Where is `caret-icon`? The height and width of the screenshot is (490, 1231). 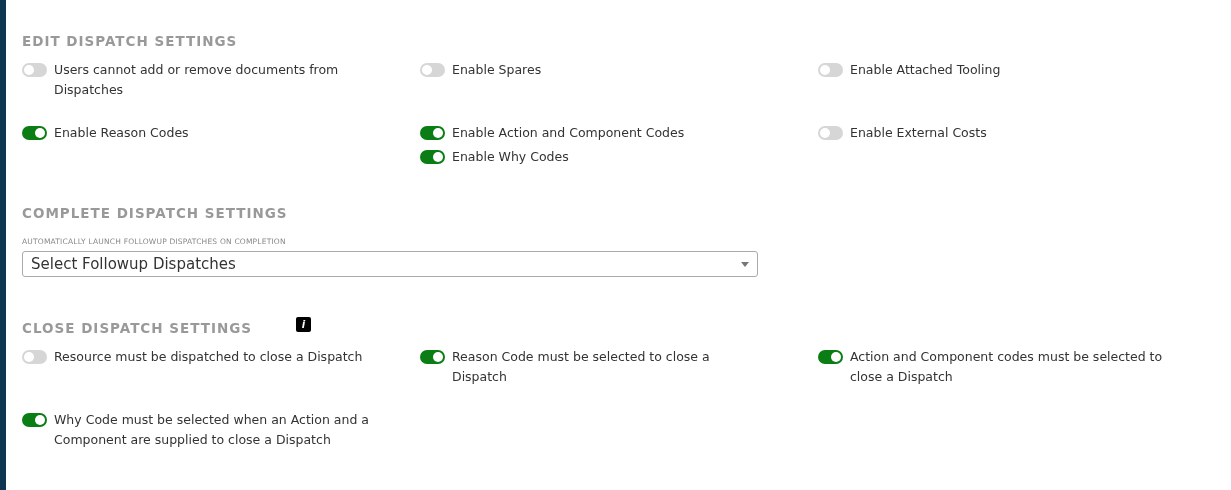
caret-icon is located at coordinates (745, 264).